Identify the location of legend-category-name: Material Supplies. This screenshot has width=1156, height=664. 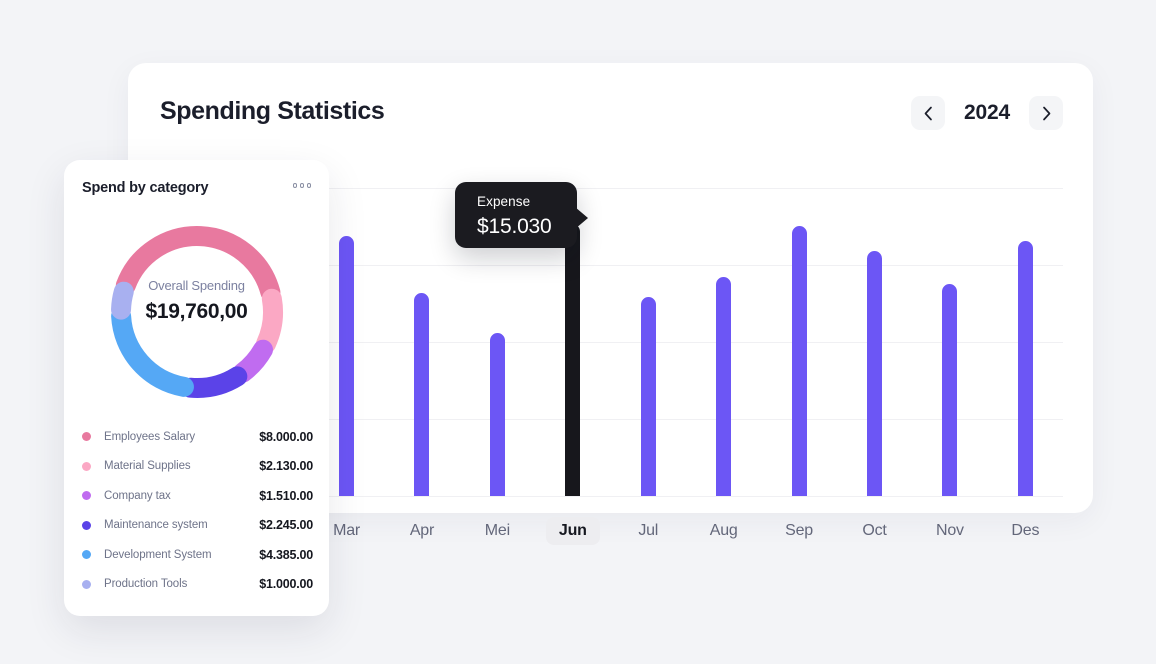
(147, 466).